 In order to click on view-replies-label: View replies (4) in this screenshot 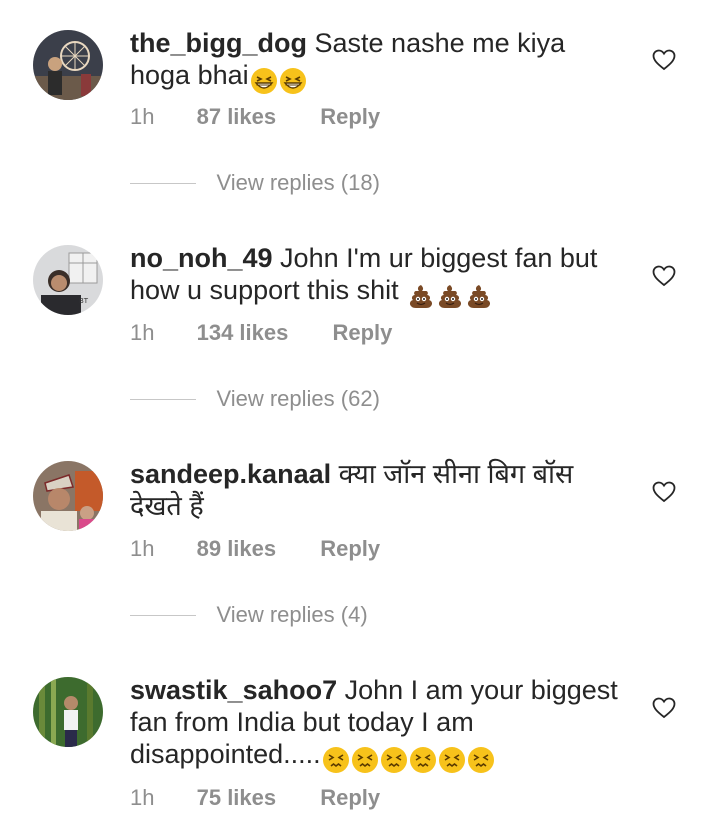, I will do `click(292, 614)`.